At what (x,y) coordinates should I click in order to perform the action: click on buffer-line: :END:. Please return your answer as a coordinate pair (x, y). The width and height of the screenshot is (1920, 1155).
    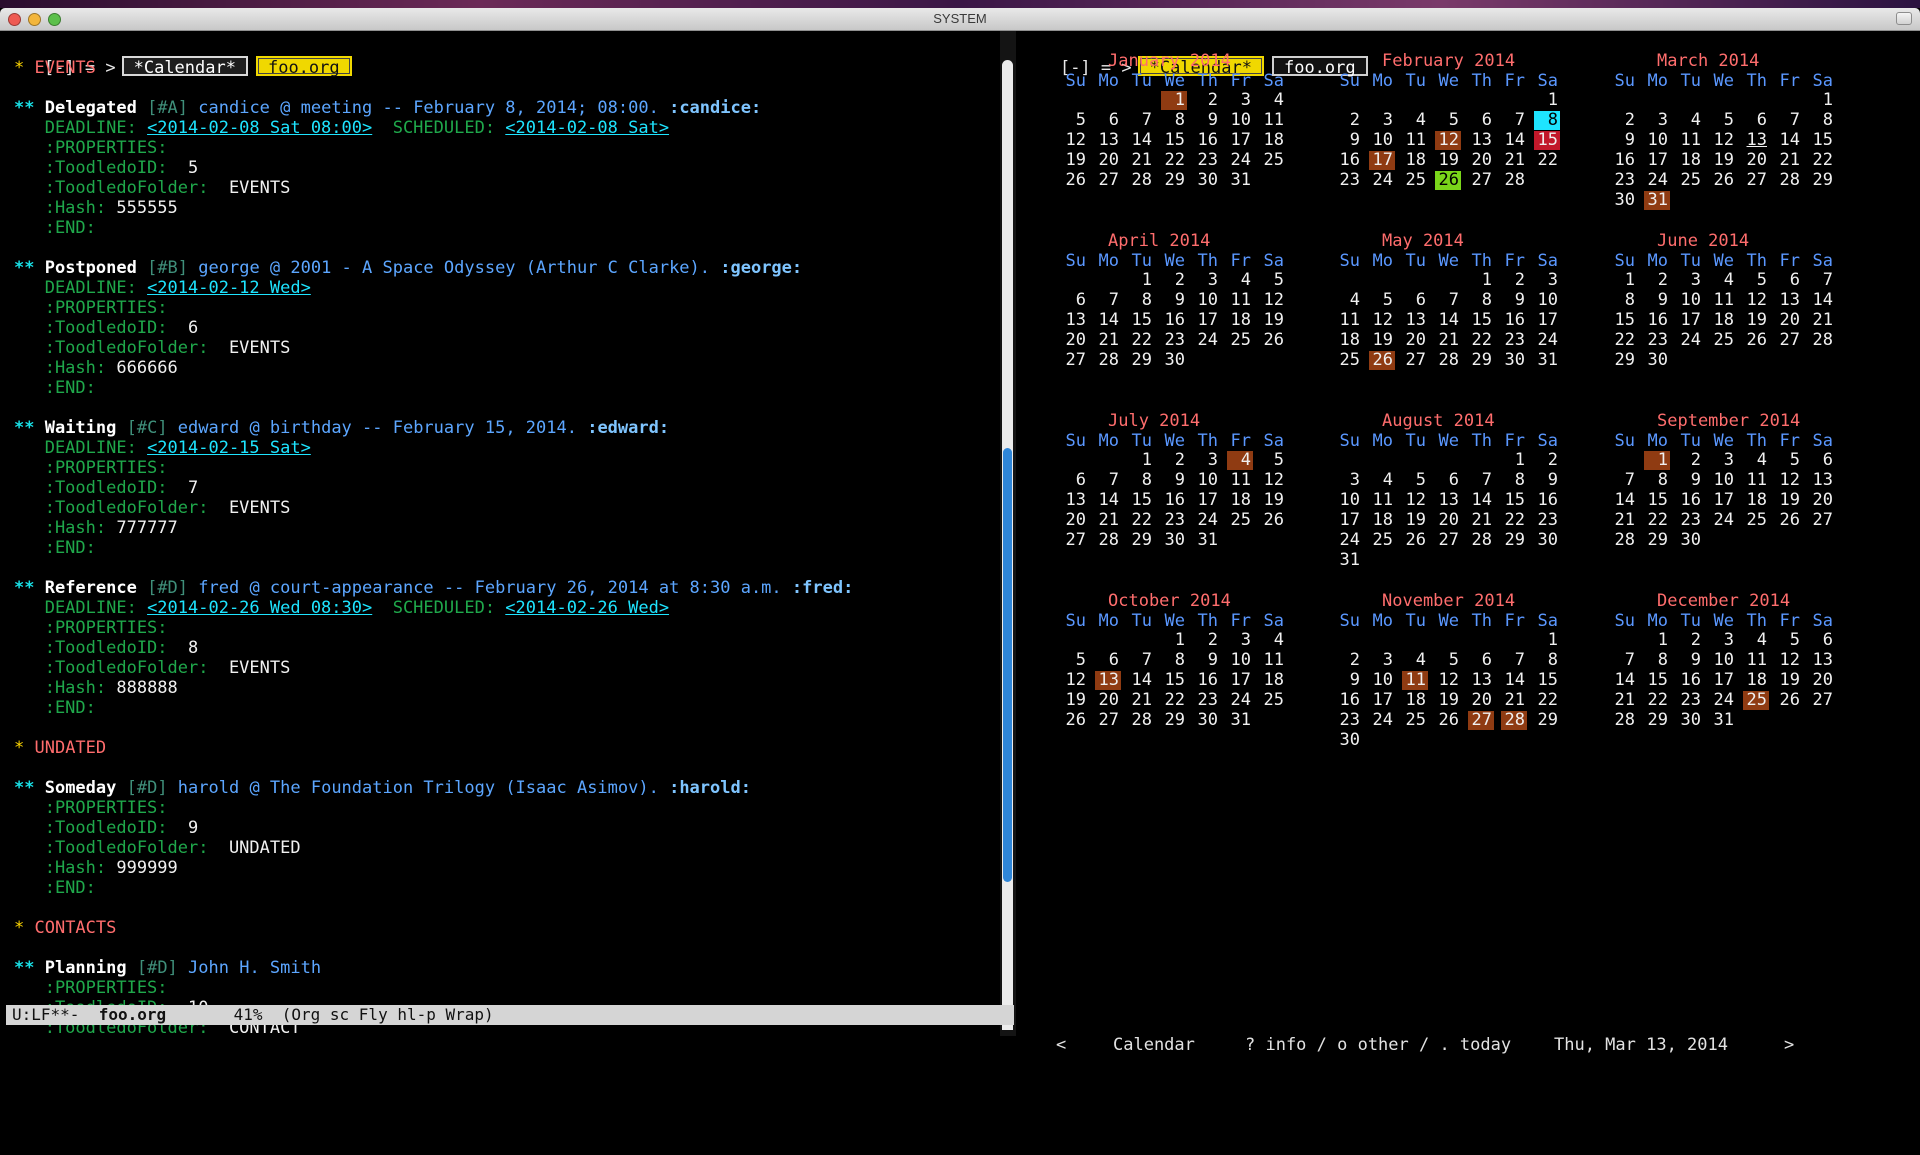
    Looking at the image, I should click on (433, 708).